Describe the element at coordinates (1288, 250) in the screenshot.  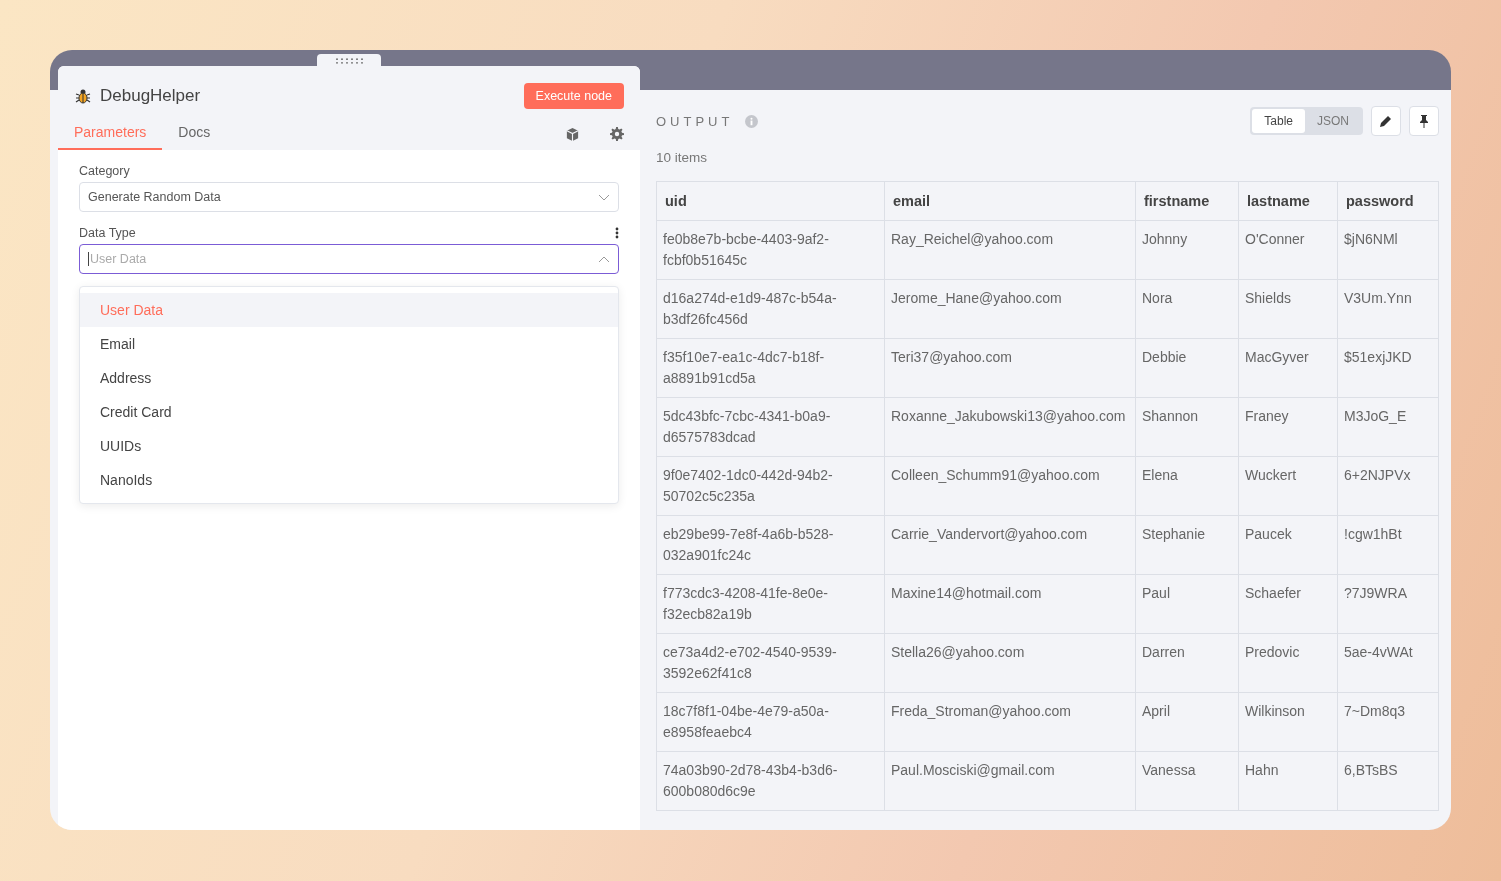
I see `table-cell: O'Conner` at that location.